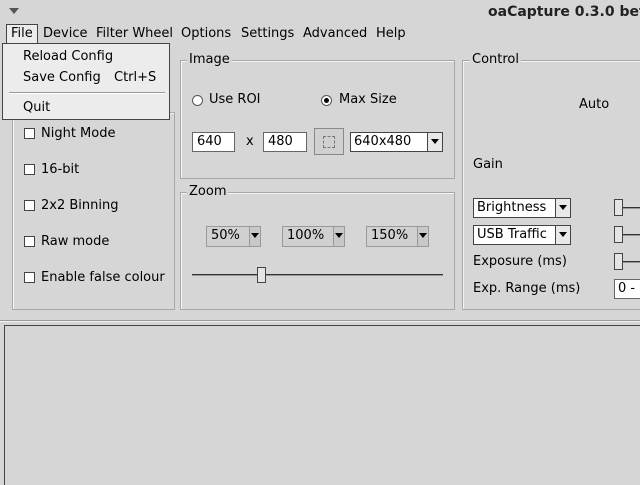 Image resolution: width=640 pixels, height=485 pixels. I want to click on control-select-2-value: USB Traffic, so click(512, 234).